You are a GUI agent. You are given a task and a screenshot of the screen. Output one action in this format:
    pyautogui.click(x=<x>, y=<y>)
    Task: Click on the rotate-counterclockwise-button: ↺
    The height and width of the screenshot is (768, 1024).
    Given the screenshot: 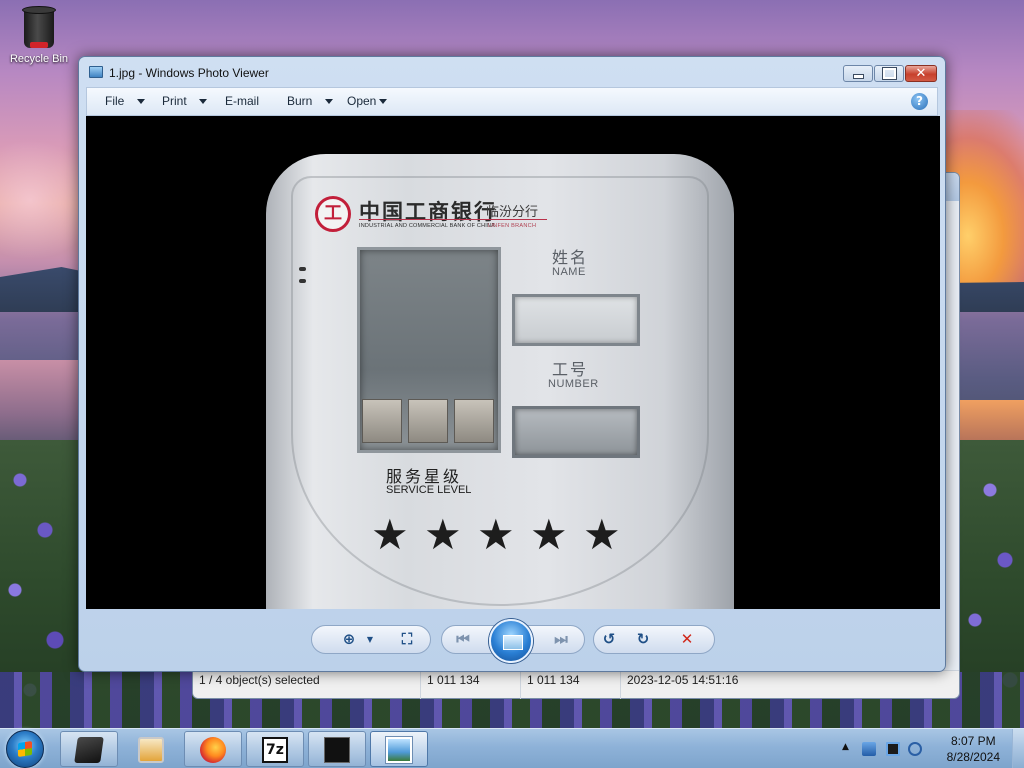 What is the action you would take?
    pyautogui.click(x=609, y=639)
    